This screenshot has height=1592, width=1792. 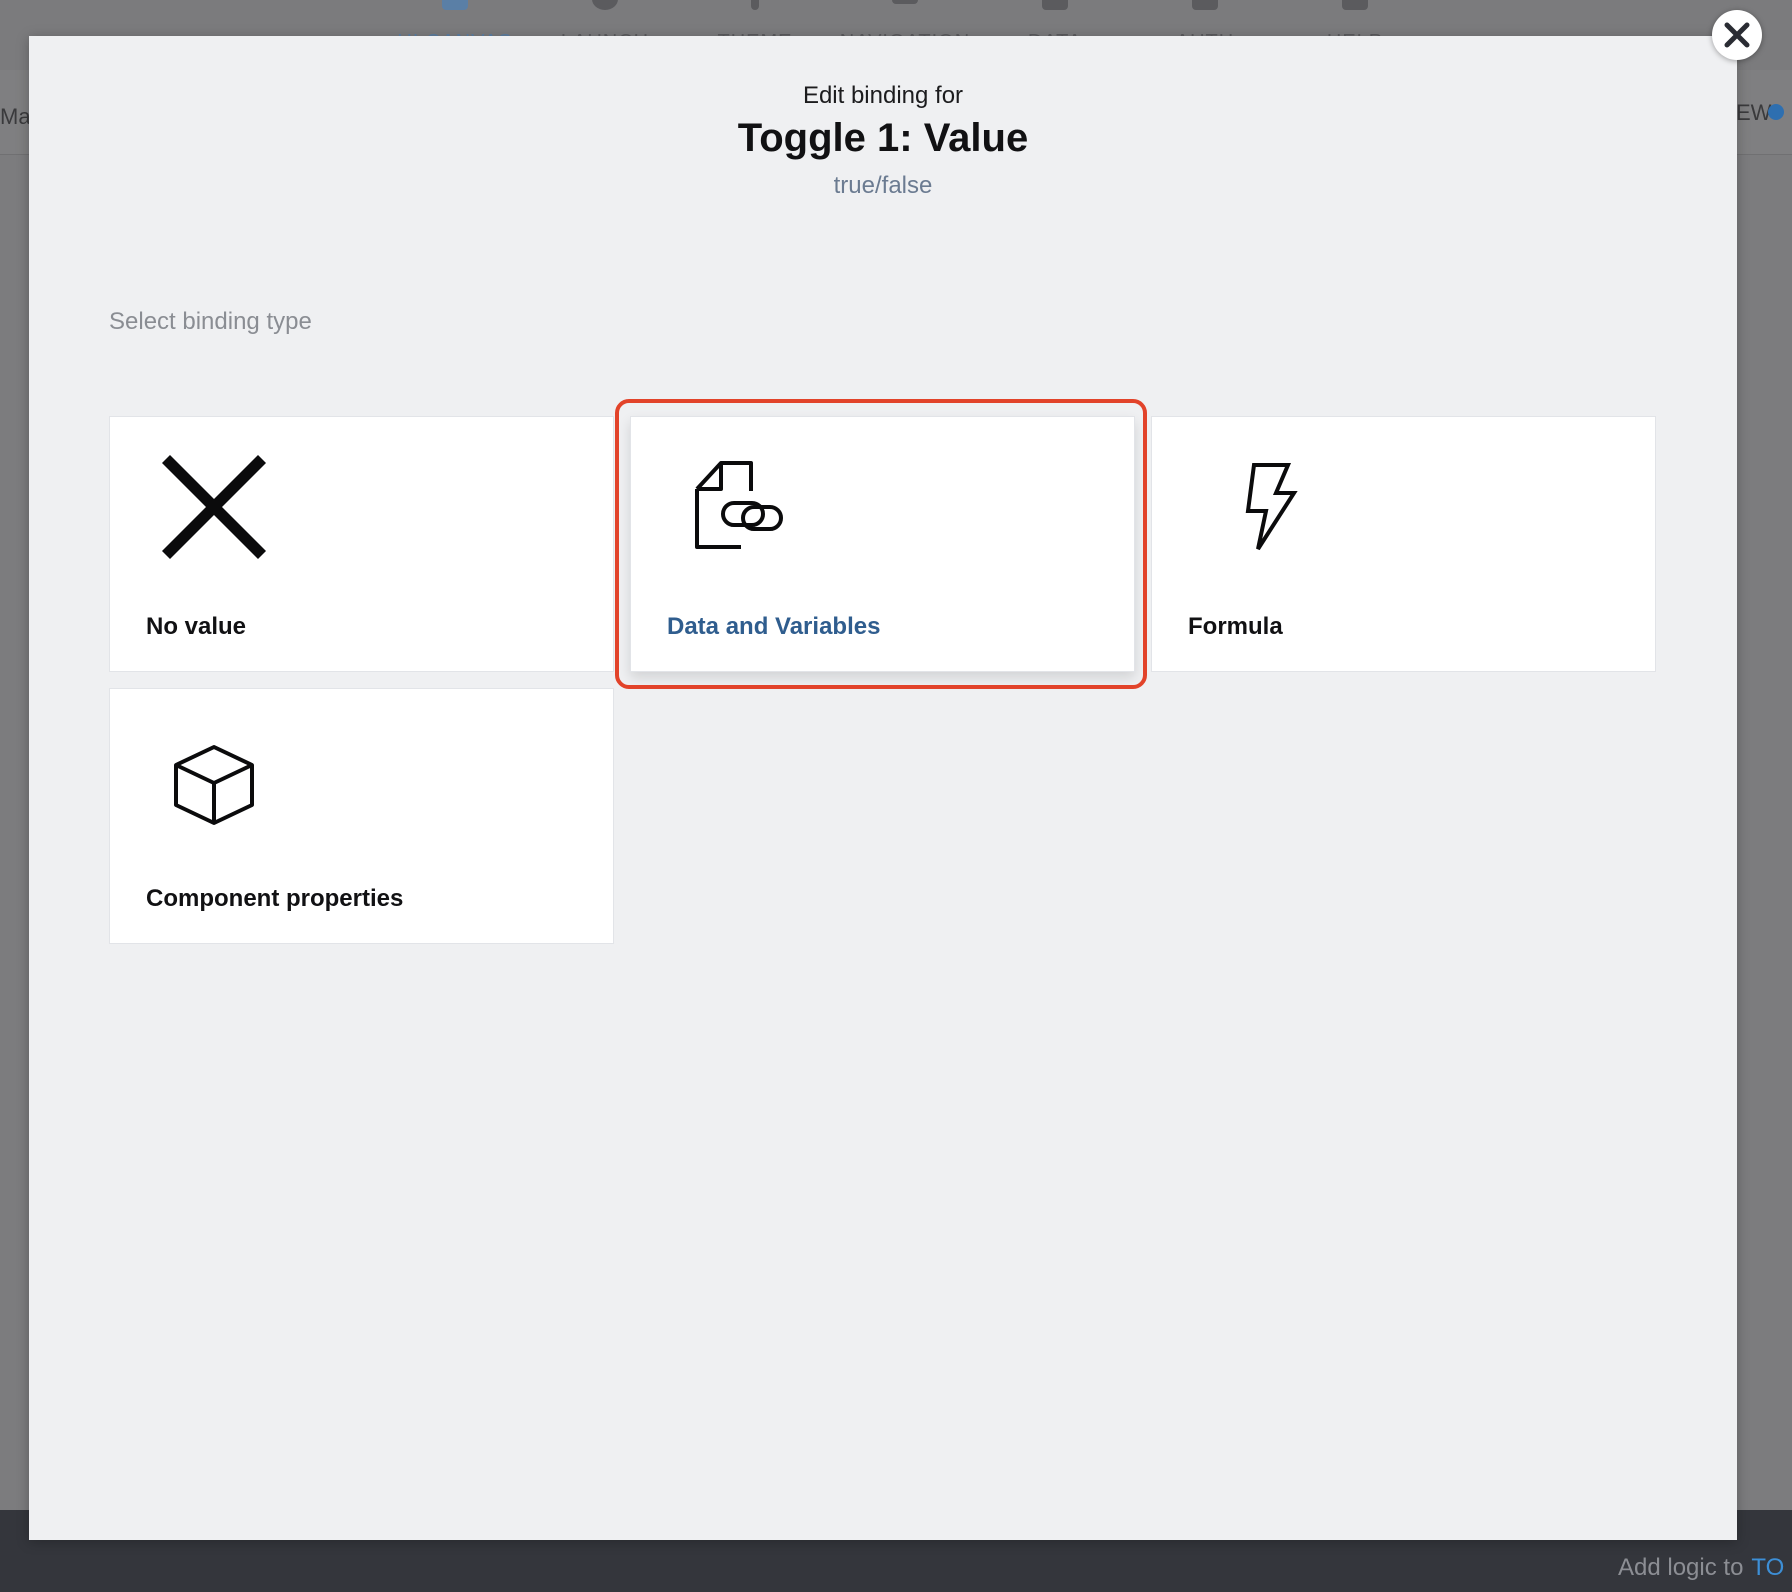 What do you see at coordinates (905, 2) in the screenshot?
I see `navigation-icon` at bounding box center [905, 2].